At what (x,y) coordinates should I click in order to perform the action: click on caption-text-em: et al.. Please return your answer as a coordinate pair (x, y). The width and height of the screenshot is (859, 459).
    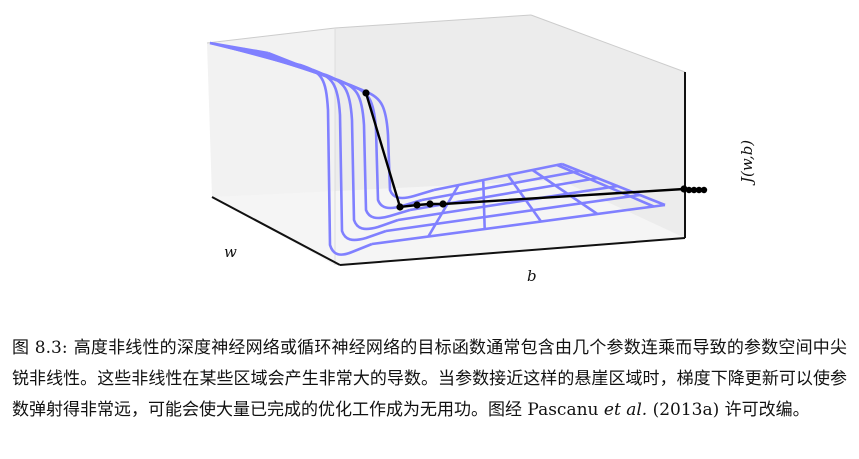
    Looking at the image, I should click on (625, 410).